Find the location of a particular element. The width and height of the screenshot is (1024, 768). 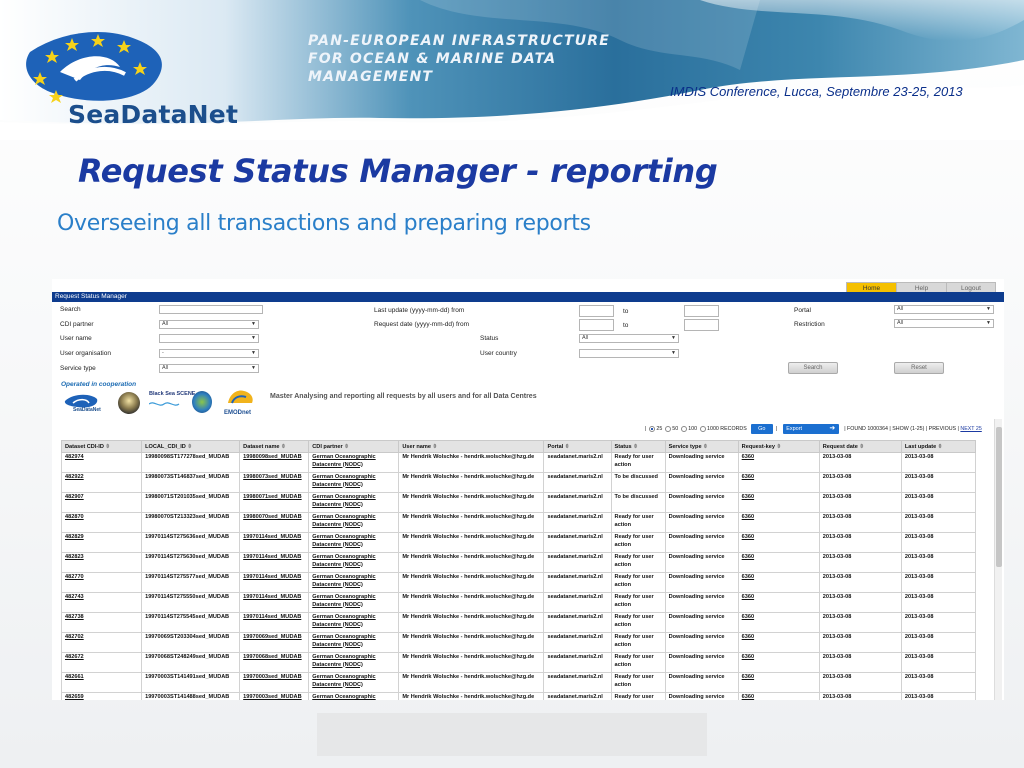

column-header: Portal ⇳ is located at coordinates (577, 446).